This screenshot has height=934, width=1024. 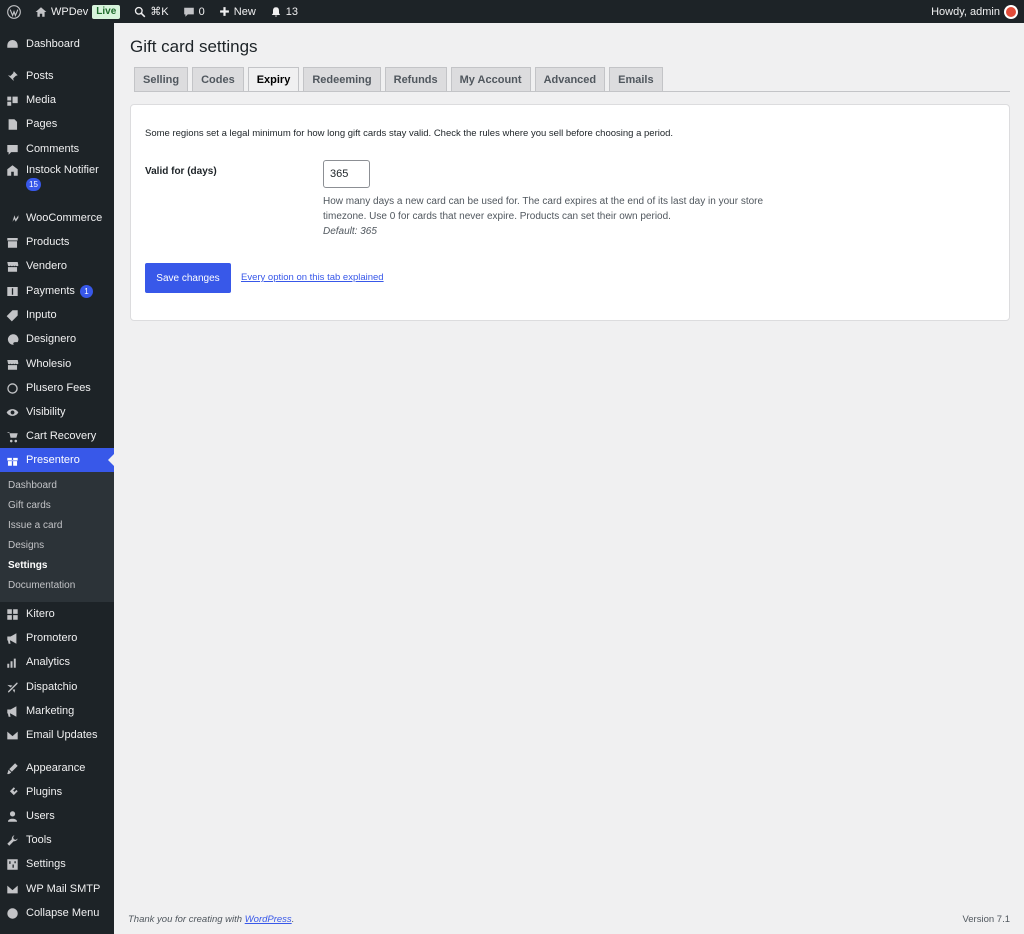 I want to click on cart-icon, so click(x=12, y=436).